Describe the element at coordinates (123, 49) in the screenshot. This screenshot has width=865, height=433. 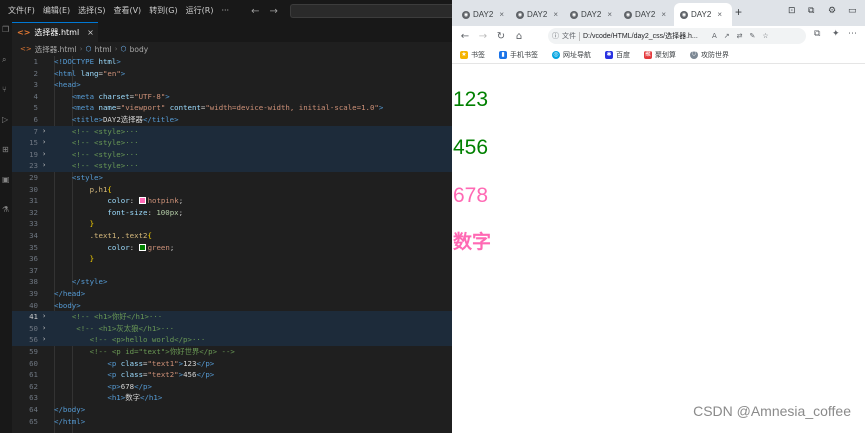
I see `element-icon: ⬡` at that location.